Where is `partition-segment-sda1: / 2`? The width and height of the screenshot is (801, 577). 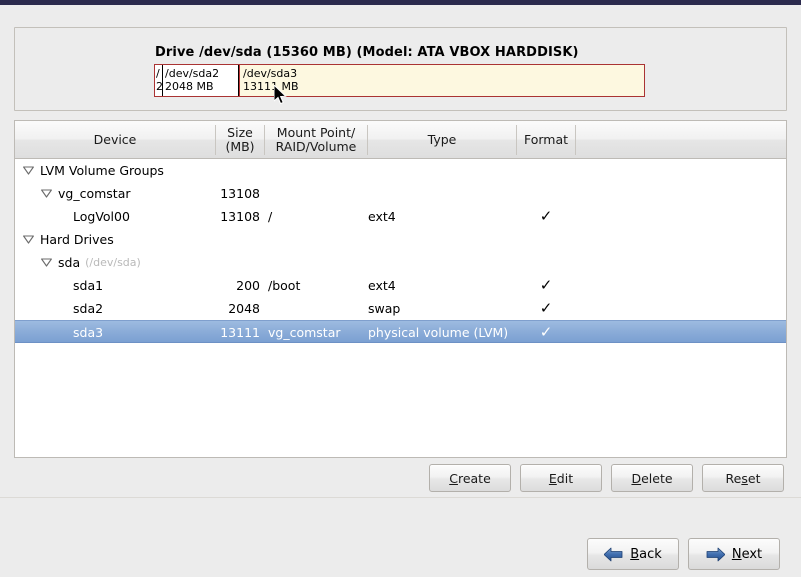 partition-segment-sda1: / 2 is located at coordinates (159, 80).